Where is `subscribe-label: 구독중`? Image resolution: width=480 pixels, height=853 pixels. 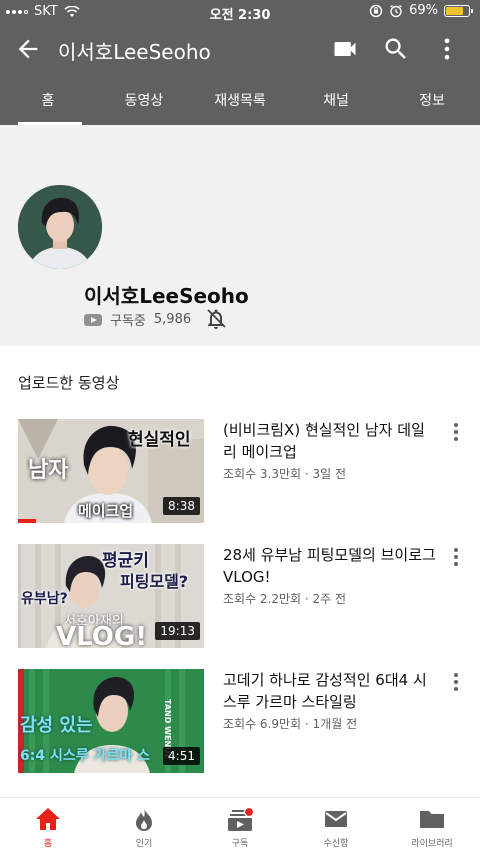
subscribe-label: 구독중 is located at coordinates (128, 321).